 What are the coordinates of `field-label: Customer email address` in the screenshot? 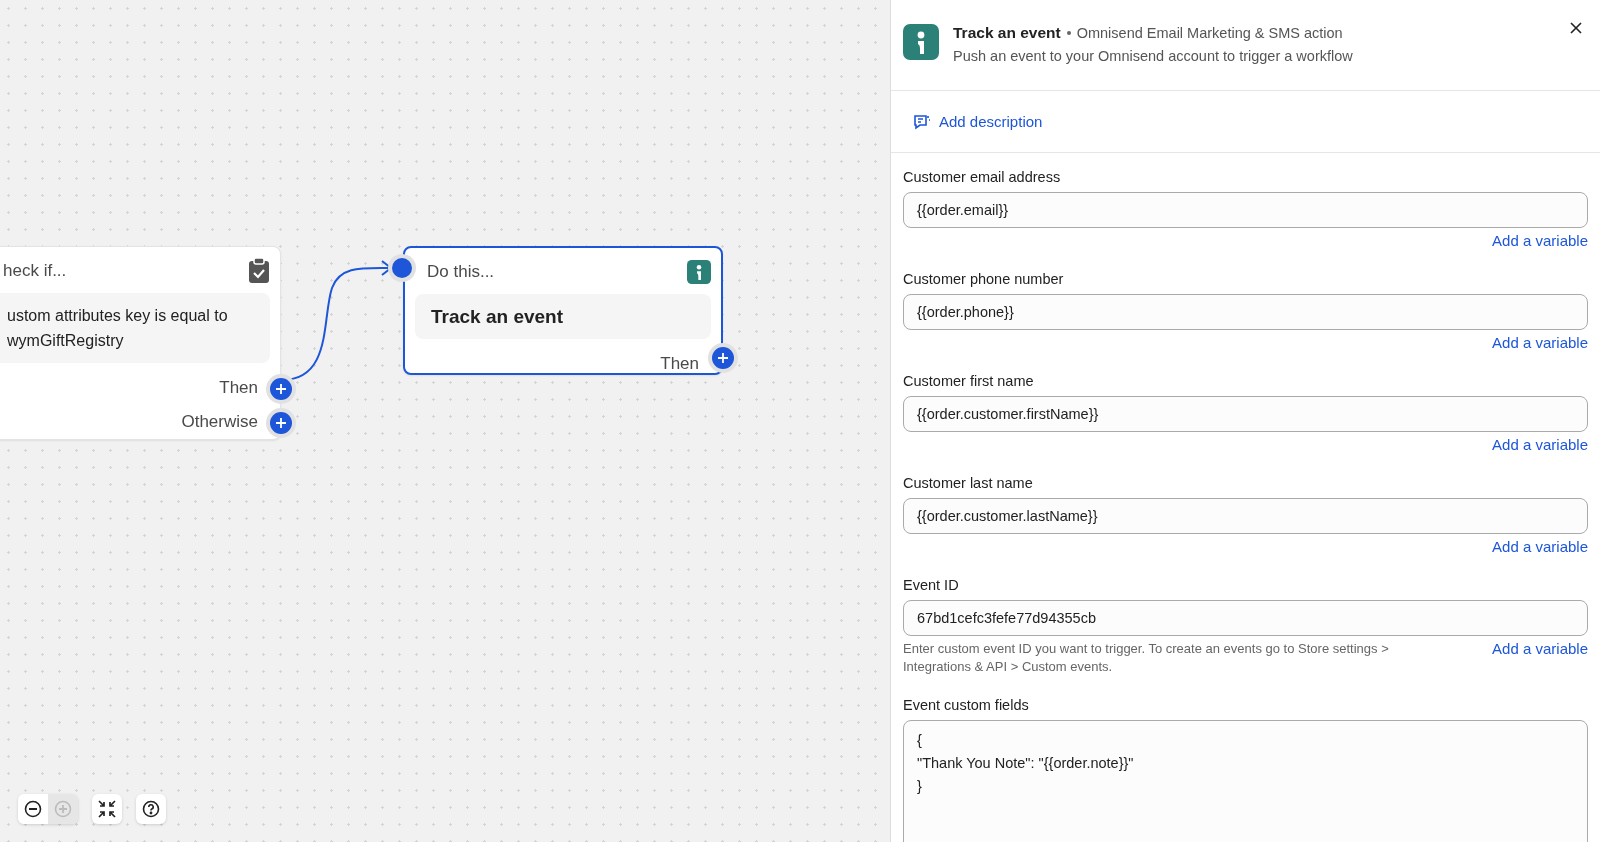 It's located at (982, 177).